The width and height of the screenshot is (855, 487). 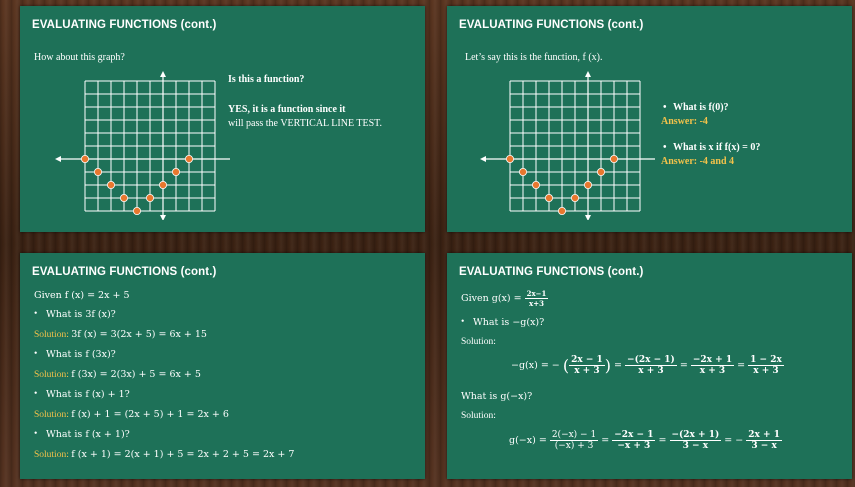 I want to click on fraction-numerator: −2x + 1, so click(x=712, y=360).